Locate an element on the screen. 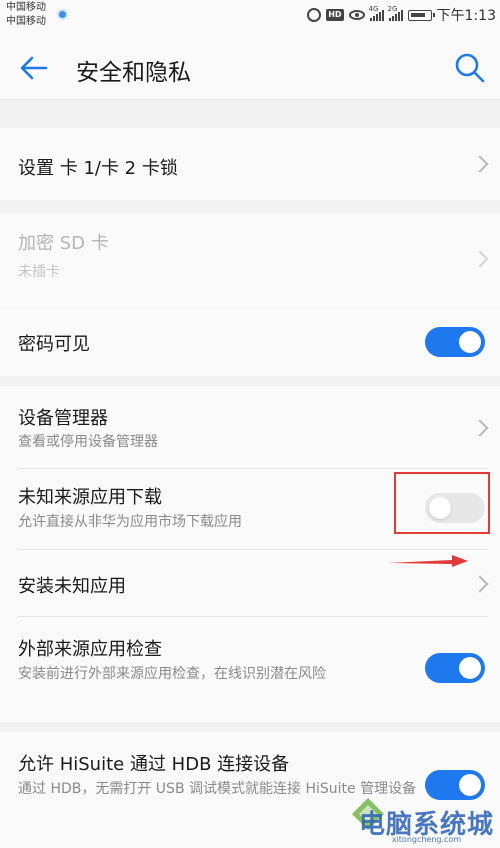 This screenshot has width=500, height=848. eye-comfort-icon is located at coordinates (356, 15).